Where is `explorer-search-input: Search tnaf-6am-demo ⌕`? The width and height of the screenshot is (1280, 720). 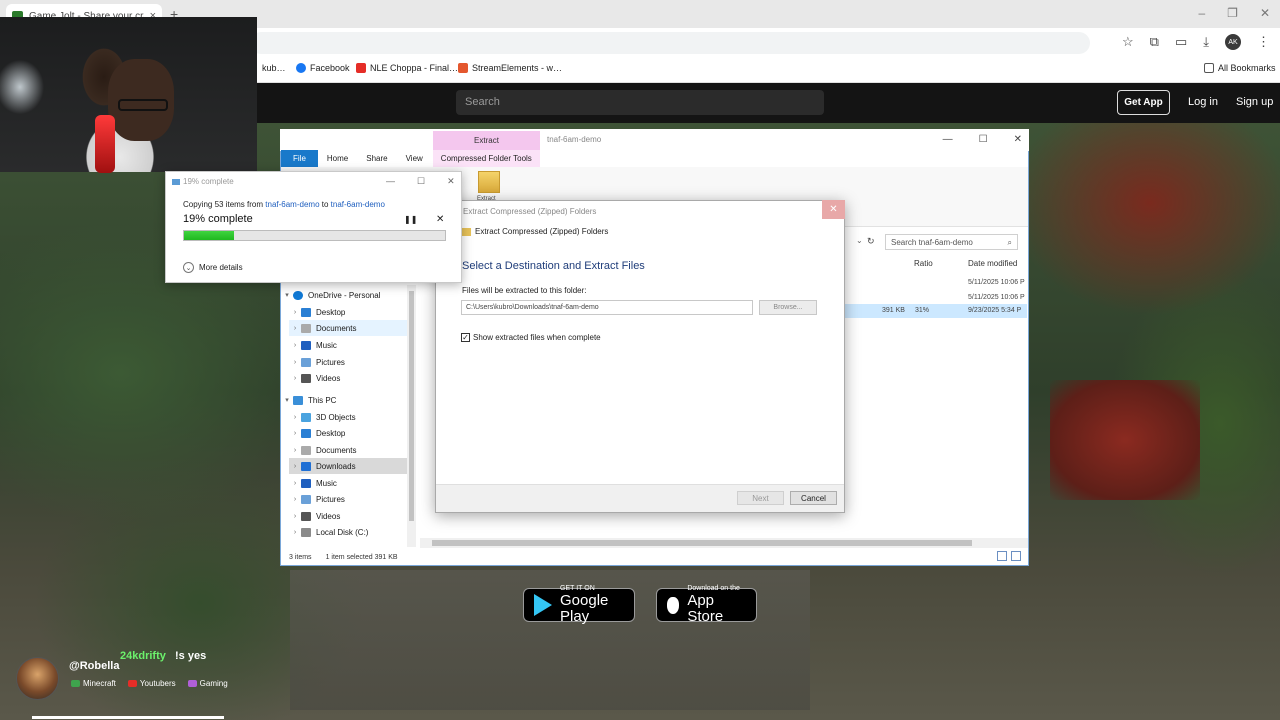 explorer-search-input: Search tnaf-6am-demo ⌕ is located at coordinates (951, 242).